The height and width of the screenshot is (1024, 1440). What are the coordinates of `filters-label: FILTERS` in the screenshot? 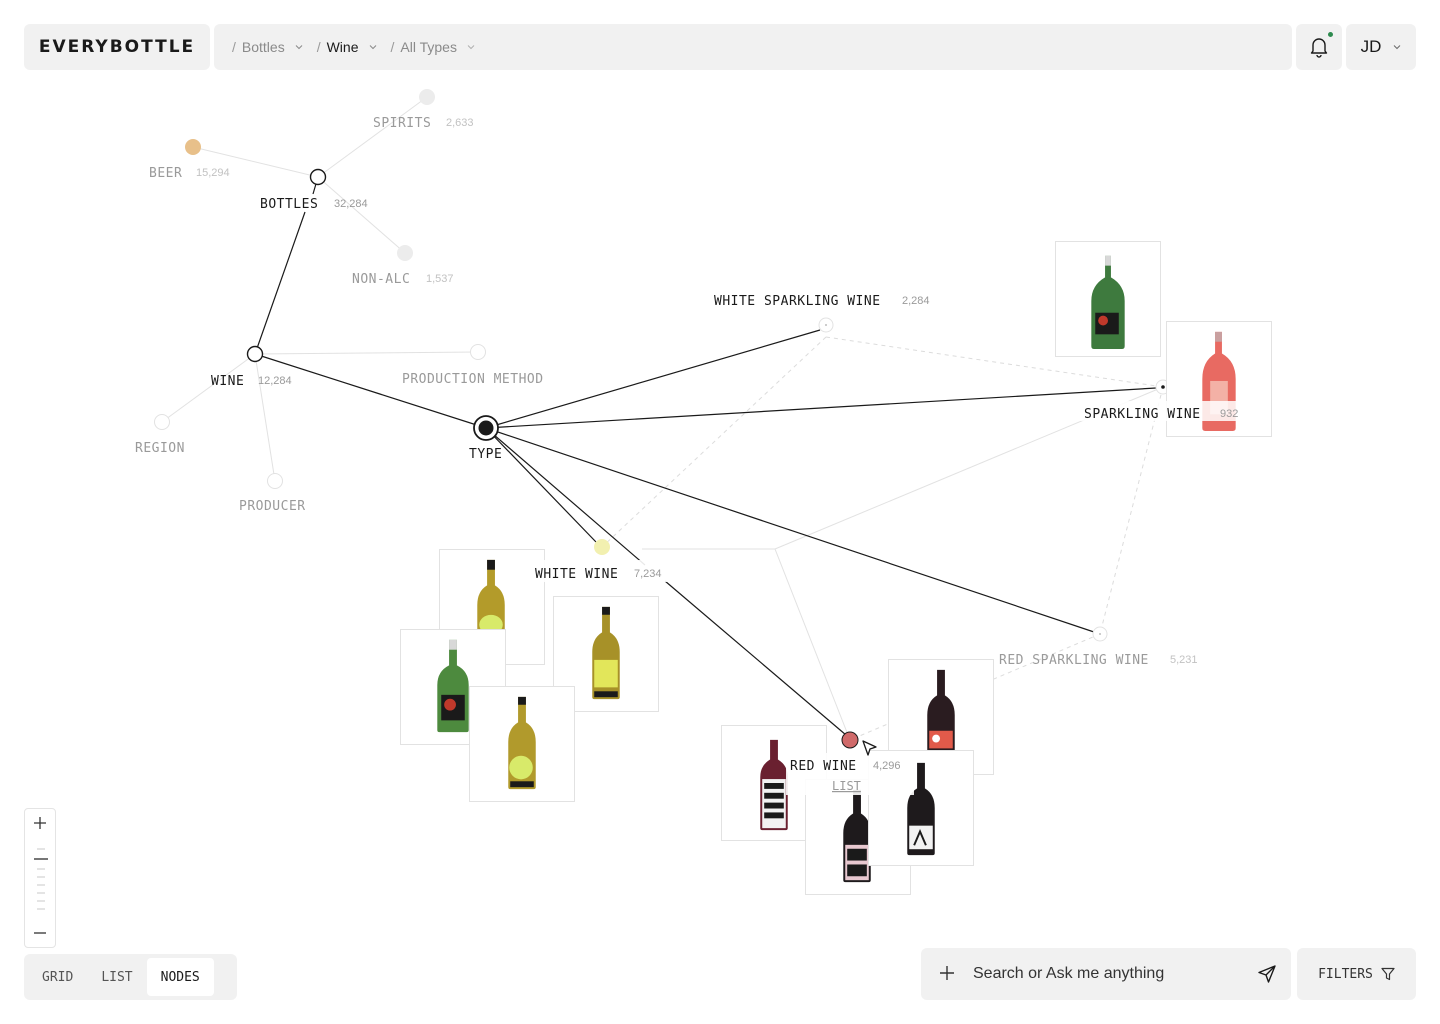 It's located at (1345, 974).